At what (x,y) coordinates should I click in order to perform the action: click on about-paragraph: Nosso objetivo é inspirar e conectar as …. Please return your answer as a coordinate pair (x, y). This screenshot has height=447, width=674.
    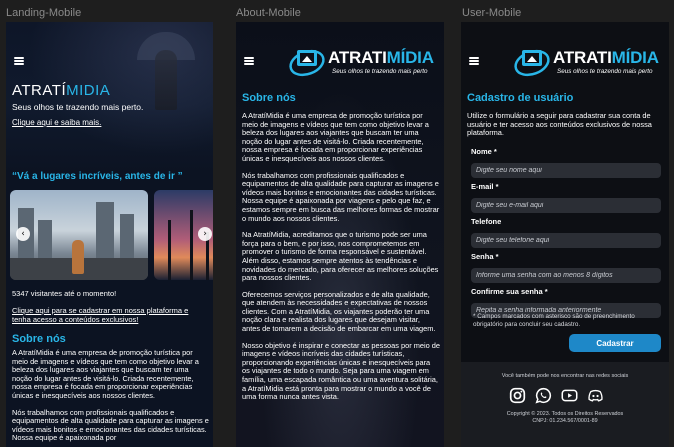
    Looking at the image, I should click on (341, 371).